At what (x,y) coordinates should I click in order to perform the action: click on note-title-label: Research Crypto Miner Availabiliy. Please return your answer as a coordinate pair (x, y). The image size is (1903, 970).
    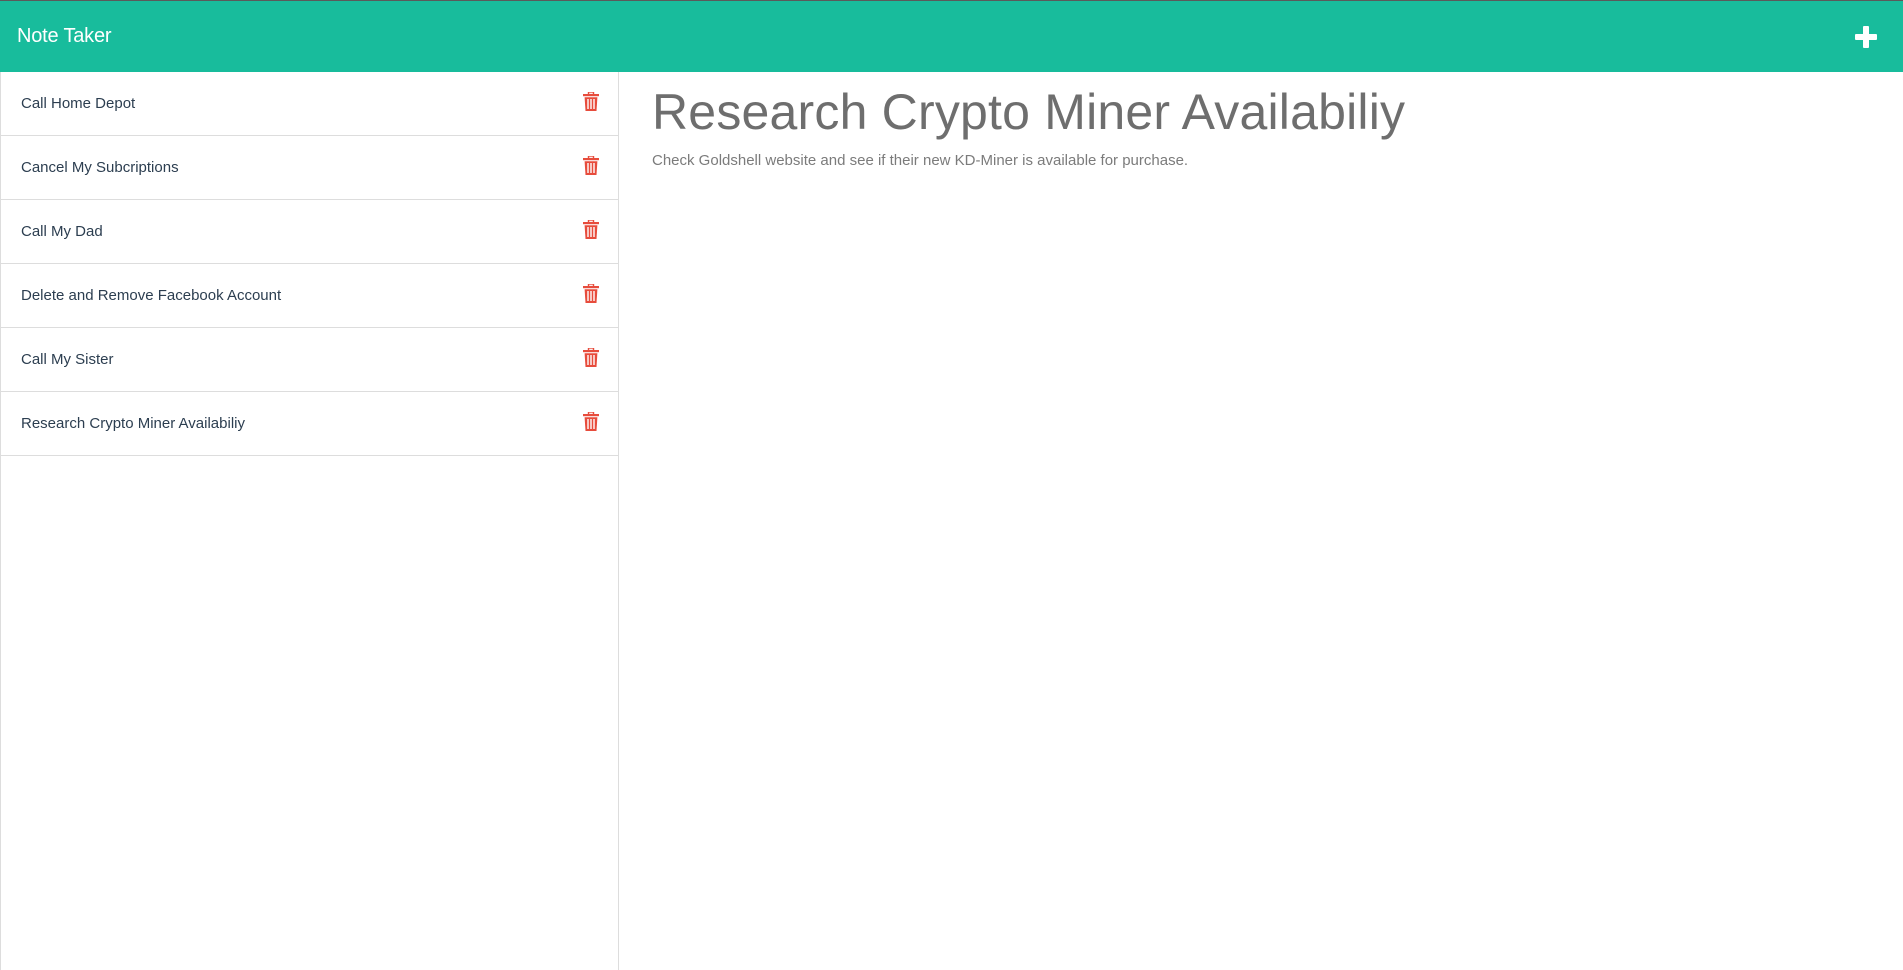
    Looking at the image, I should click on (133, 423).